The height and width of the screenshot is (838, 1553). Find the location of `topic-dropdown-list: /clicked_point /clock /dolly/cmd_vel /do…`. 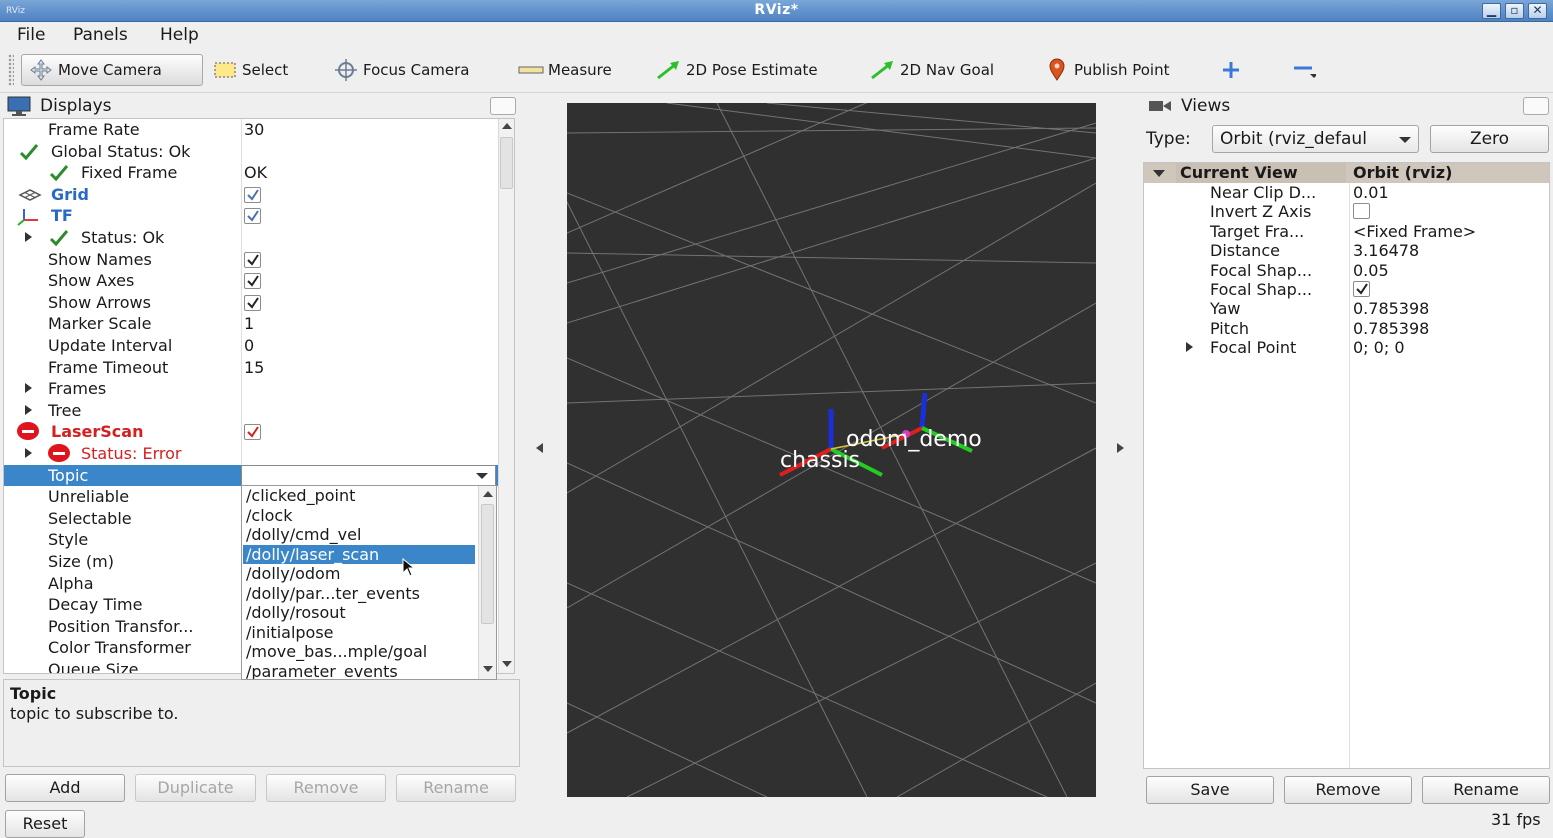

topic-dropdown-list: /clicked_point /clock /dolly/cmd_vel /do… is located at coordinates (369, 582).